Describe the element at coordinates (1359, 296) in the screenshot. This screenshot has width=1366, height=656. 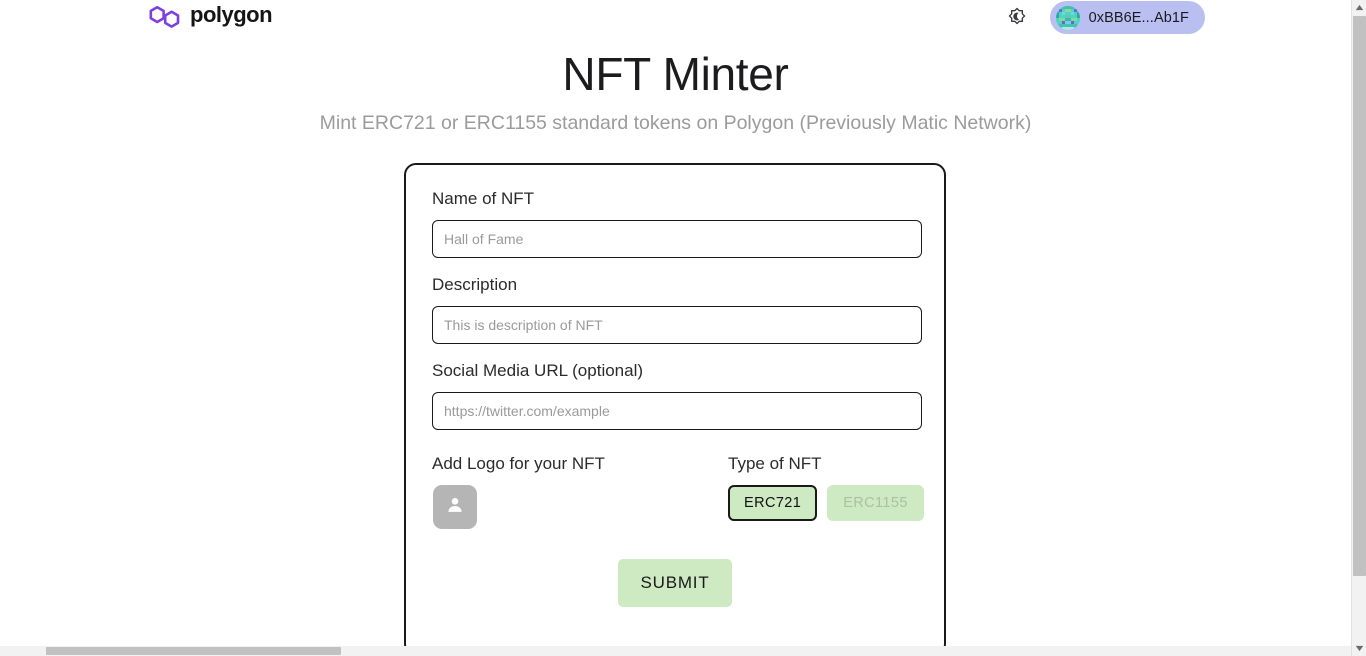
I see `vertical-scrollbar-thumb` at that location.